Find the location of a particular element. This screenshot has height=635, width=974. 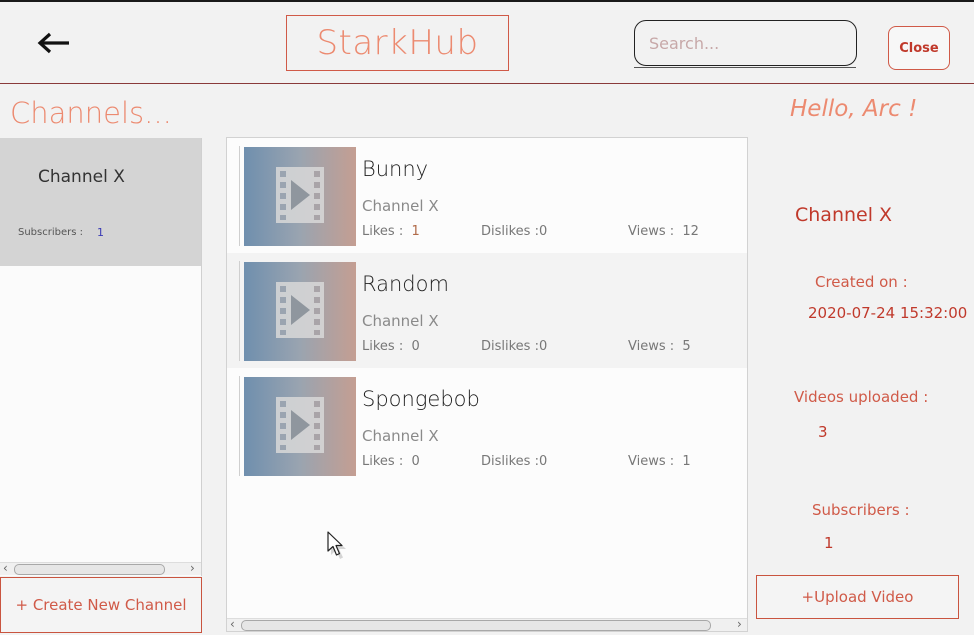

channel-name: Channel X is located at coordinates (81, 177).